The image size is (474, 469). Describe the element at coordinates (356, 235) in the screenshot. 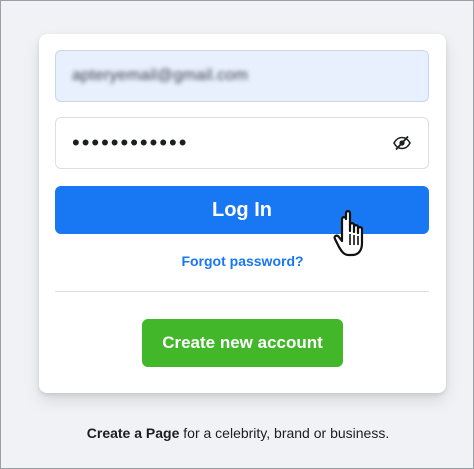

I see `hand-pointer-cursor-icon` at that location.